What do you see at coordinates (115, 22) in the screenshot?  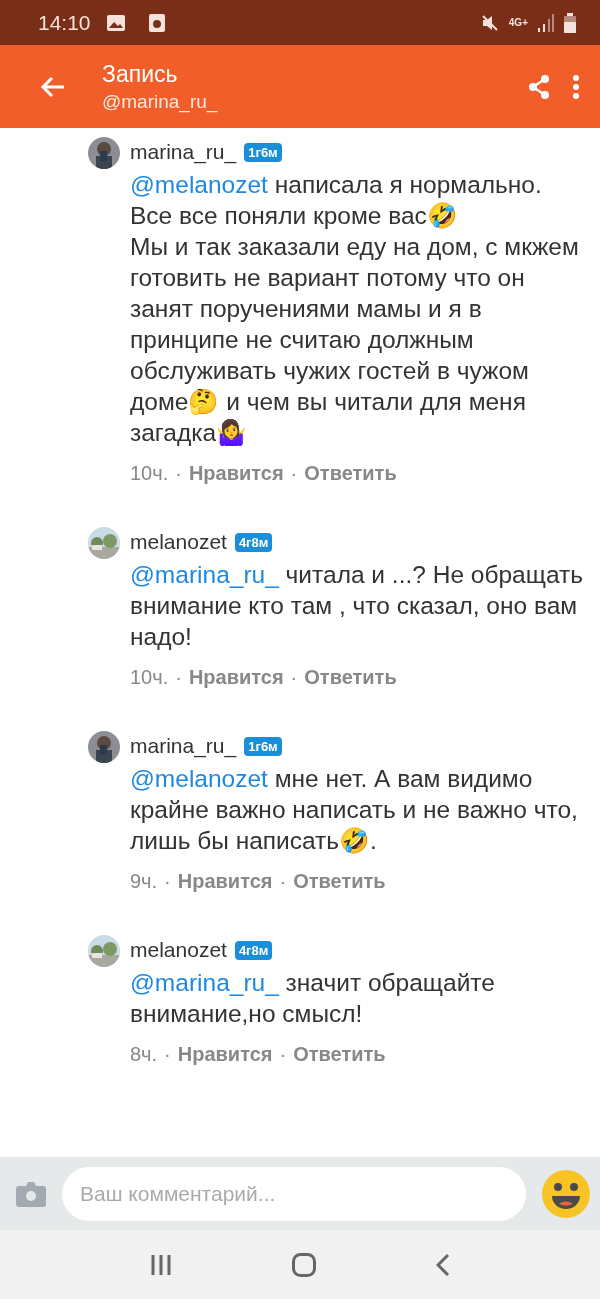 I see `image-icon` at bounding box center [115, 22].